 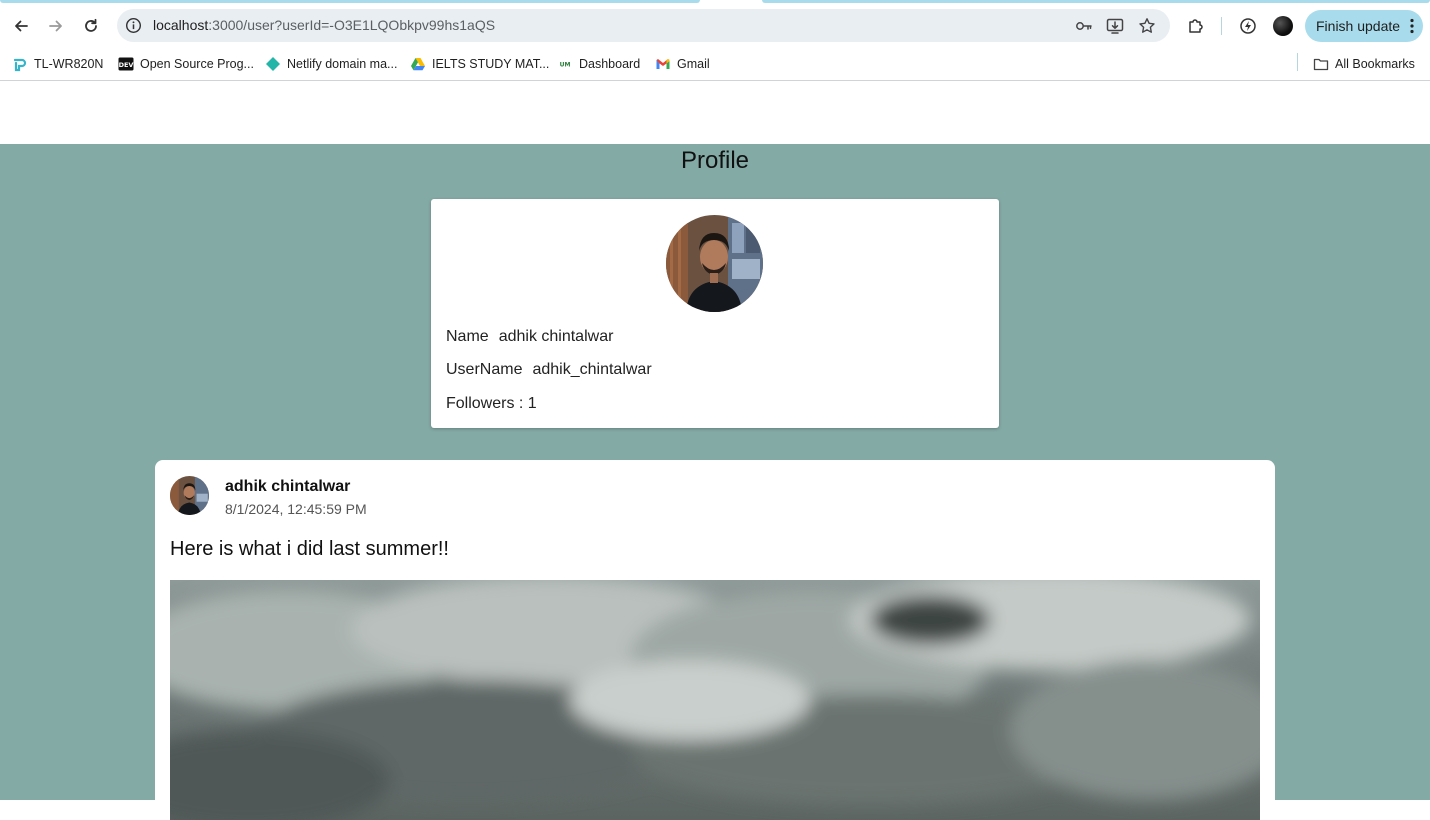 What do you see at coordinates (484, 369) in the screenshot?
I see `username-label: UserName` at bounding box center [484, 369].